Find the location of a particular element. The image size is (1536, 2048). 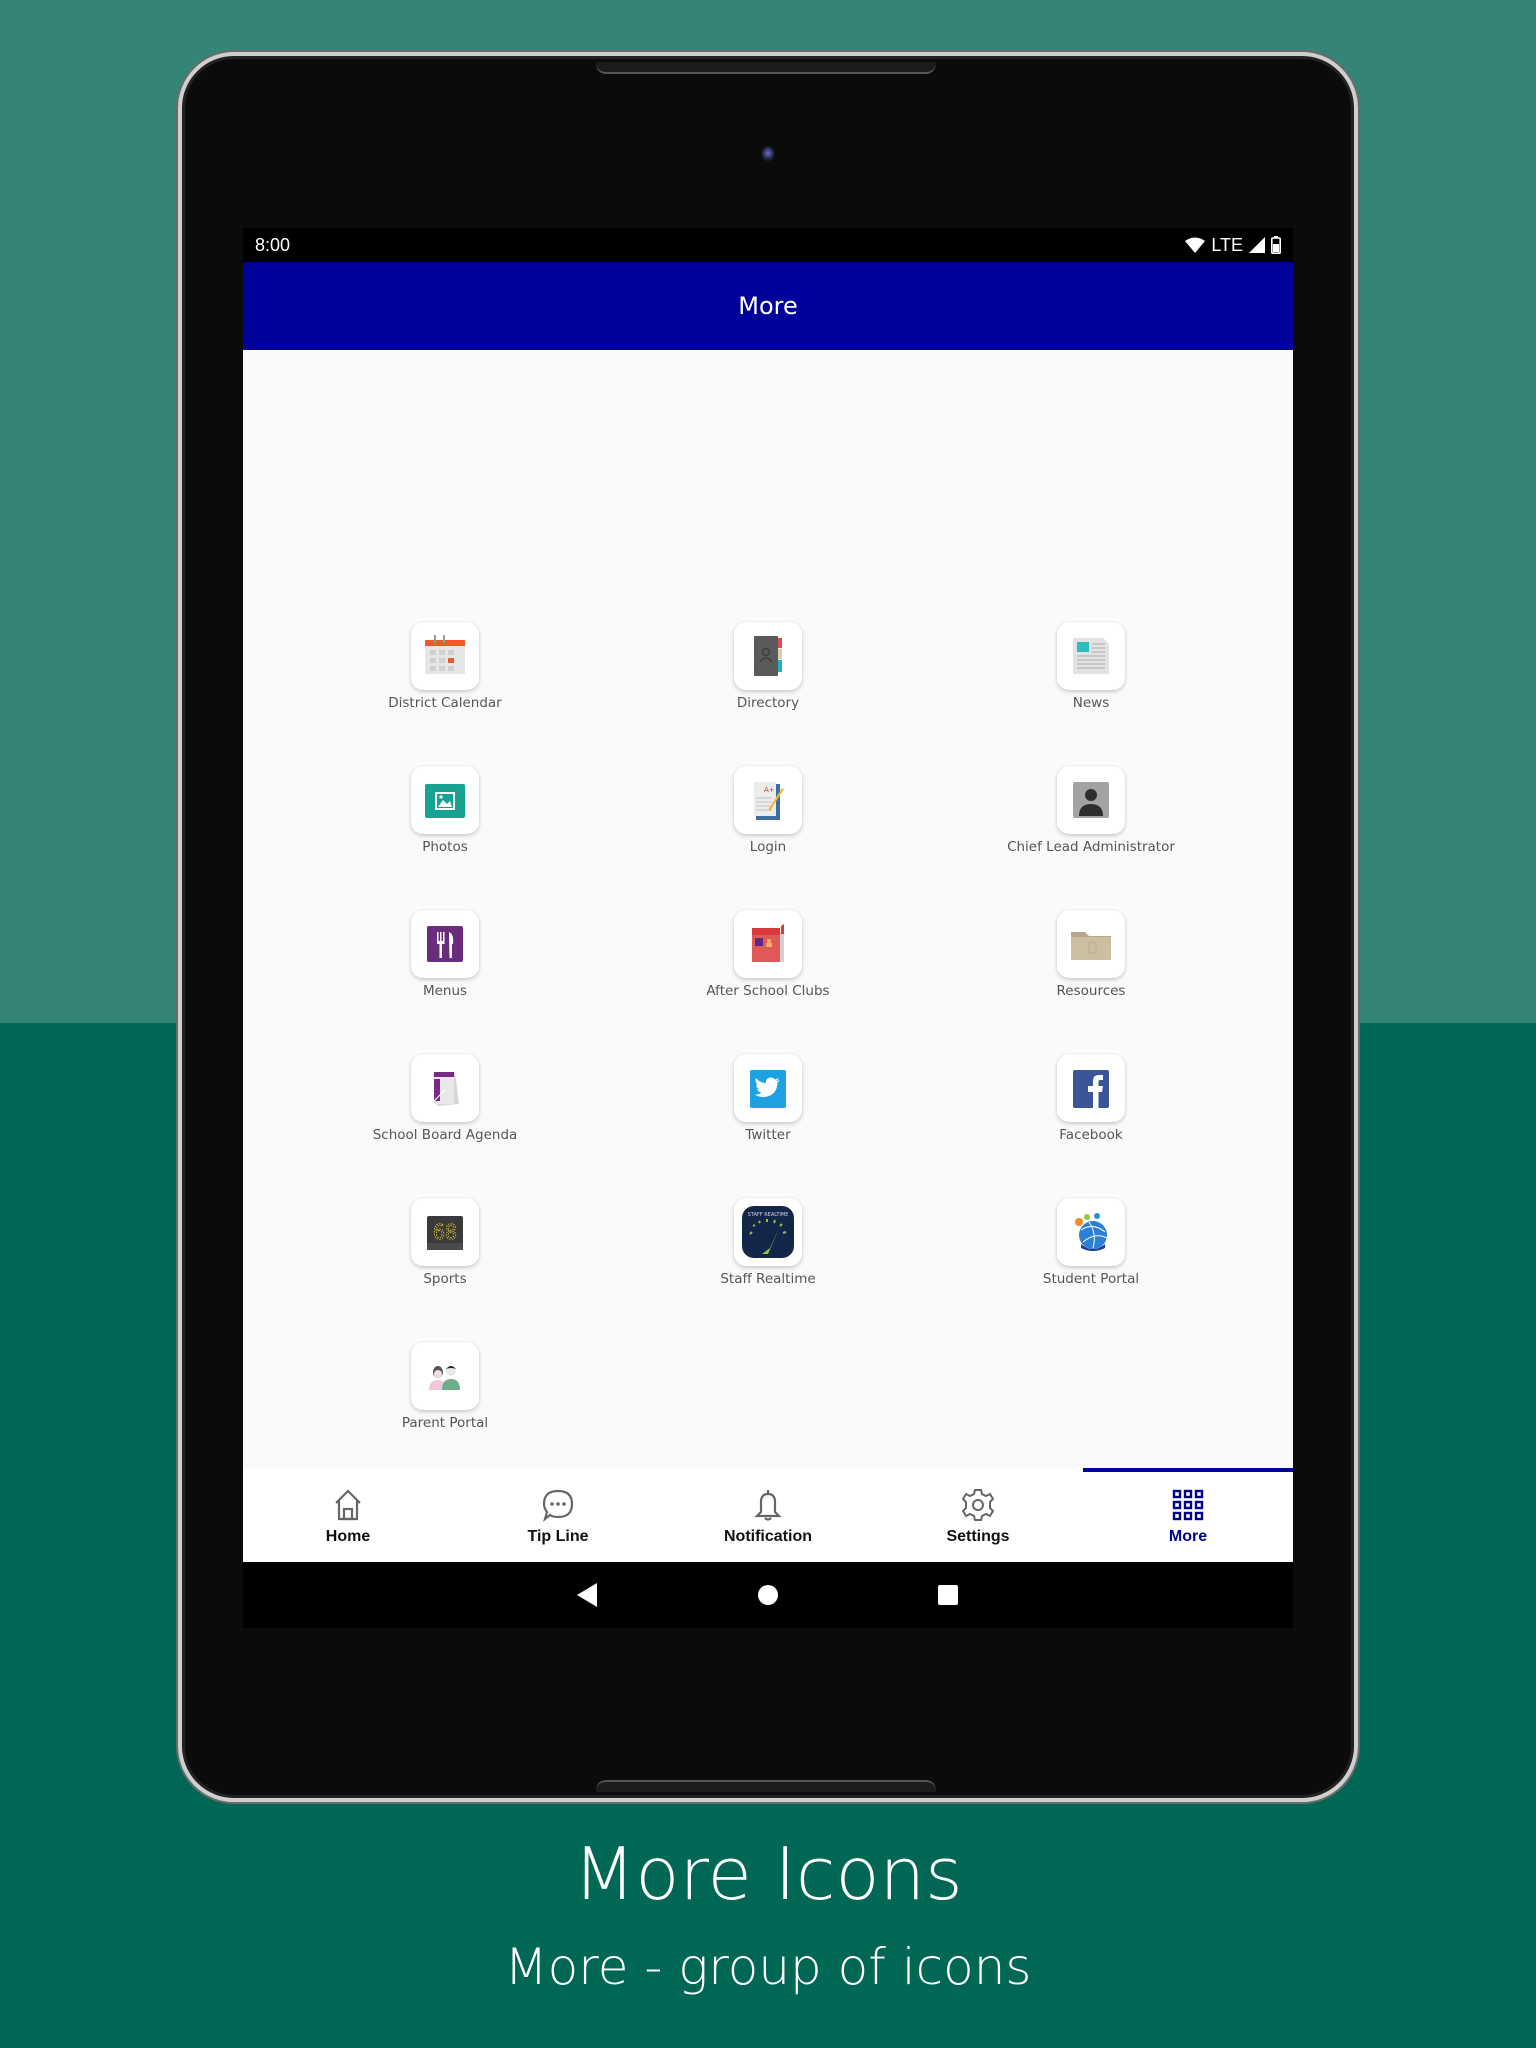

svg-text: 68 is located at coordinates (445, 1232).